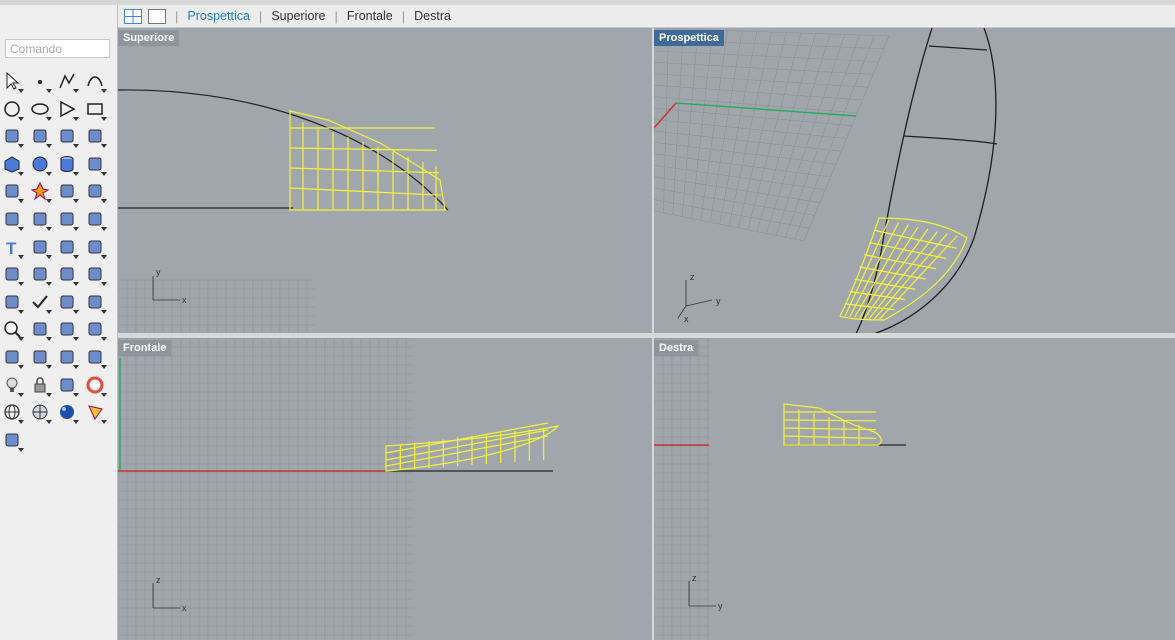 The height and width of the screenshot is (640, 1175). I want to click on svg-text: T, so click(11, 248).